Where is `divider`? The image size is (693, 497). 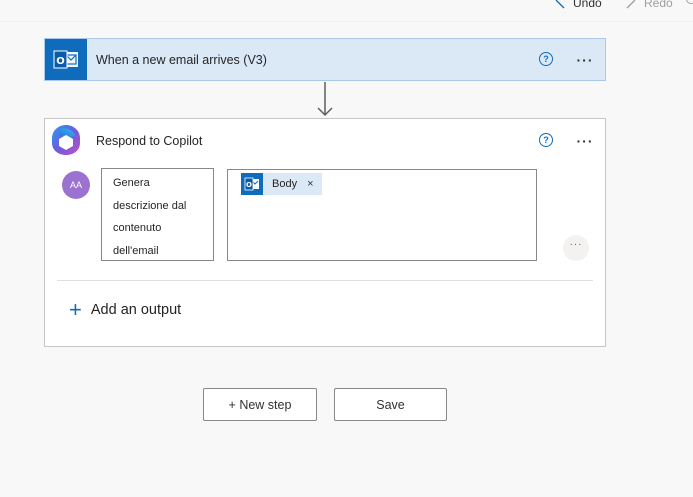
divider is located at coordinates (325, 280).